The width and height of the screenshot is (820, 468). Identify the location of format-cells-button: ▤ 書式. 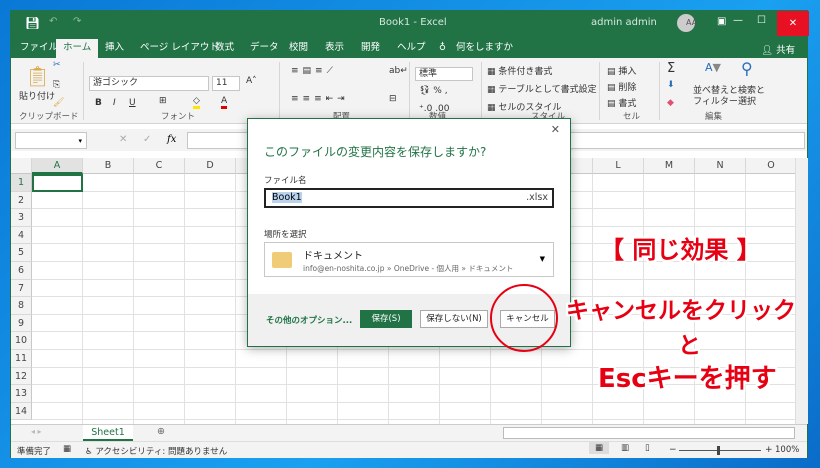
(621, 102).